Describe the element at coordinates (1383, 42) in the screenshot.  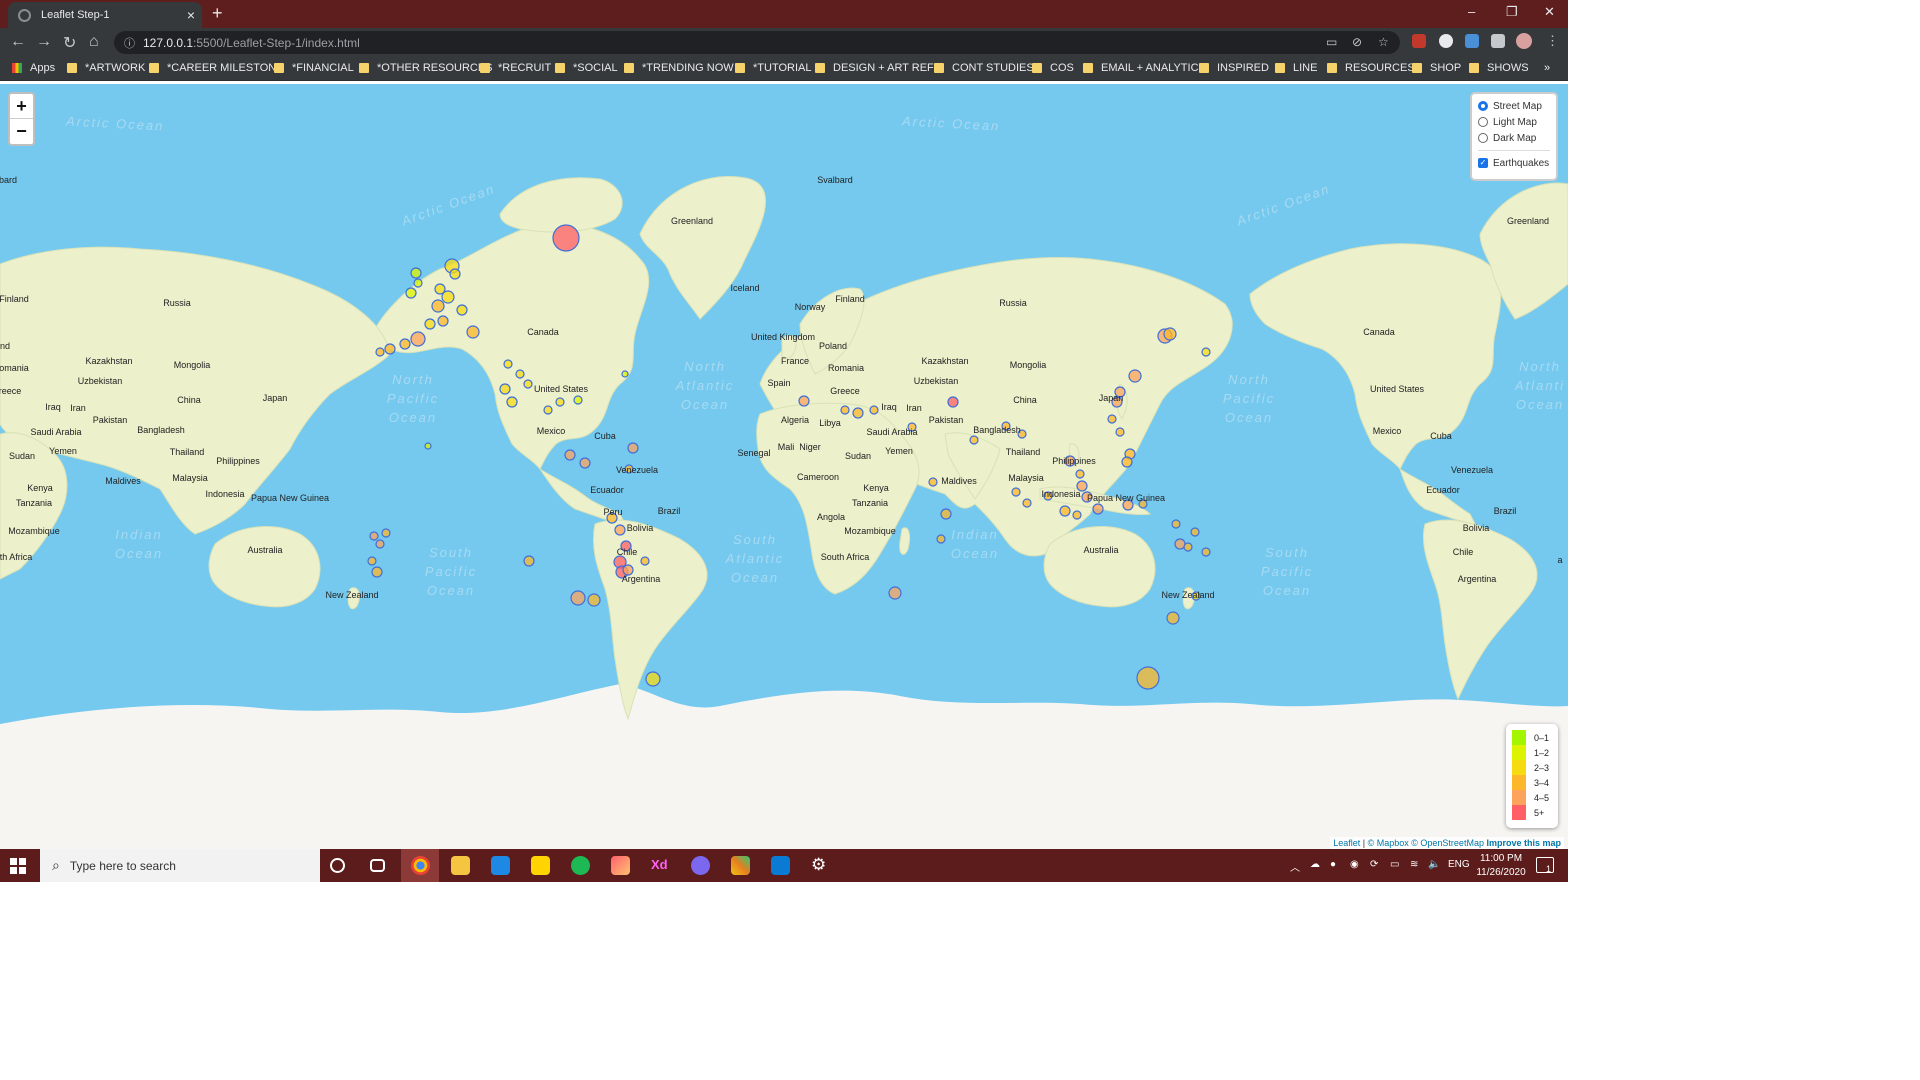
I see `bookmark-star-icon: ☆` at that location.